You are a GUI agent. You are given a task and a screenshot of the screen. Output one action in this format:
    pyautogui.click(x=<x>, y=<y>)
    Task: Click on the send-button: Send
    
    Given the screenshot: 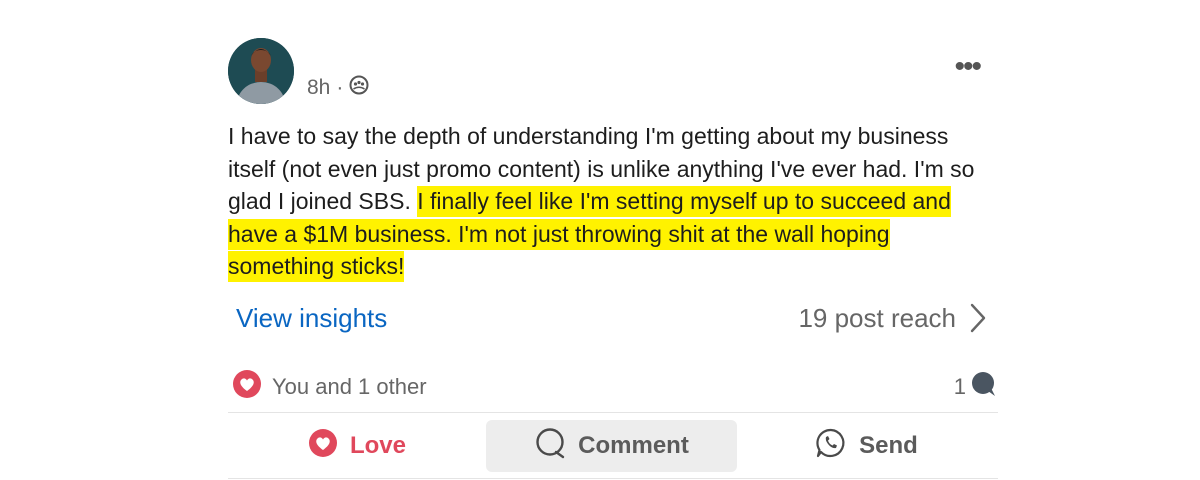 What is the action you would take?
    pyautogui.click(x=866, y=446)
    